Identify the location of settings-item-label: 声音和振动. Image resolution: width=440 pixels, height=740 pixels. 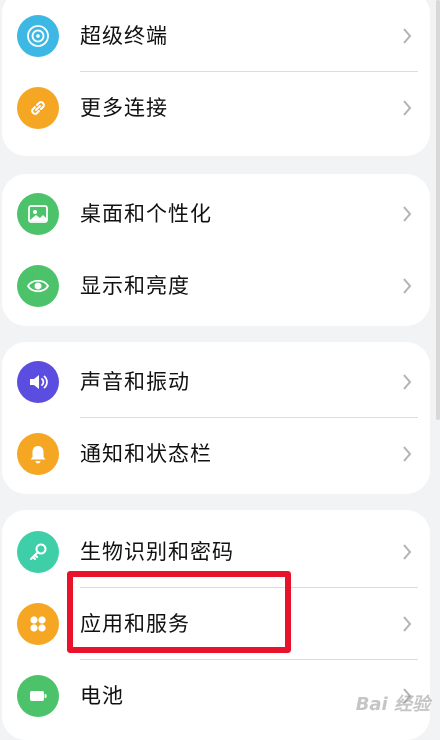
(135, 382).